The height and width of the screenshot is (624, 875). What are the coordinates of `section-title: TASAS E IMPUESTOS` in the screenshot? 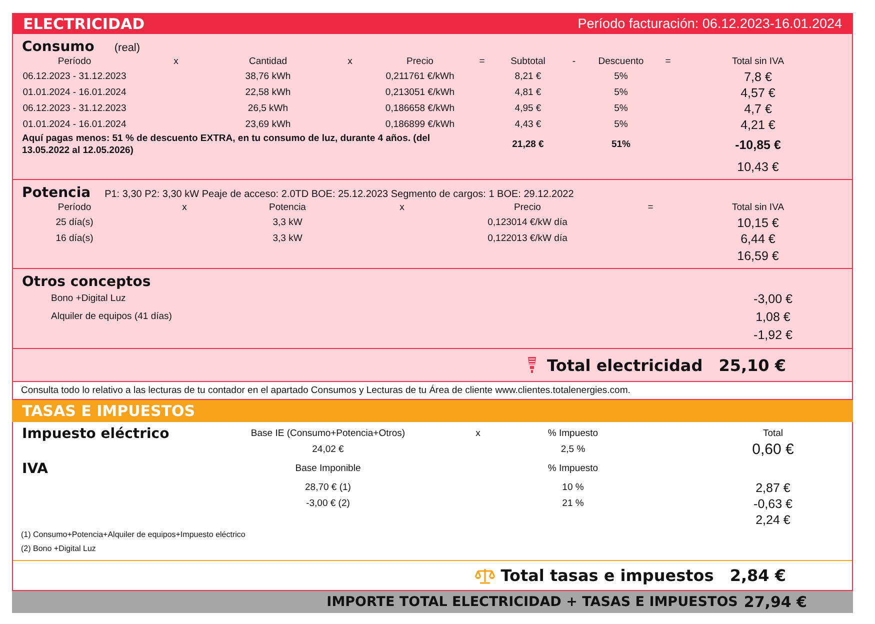 It's located at (109, 411).